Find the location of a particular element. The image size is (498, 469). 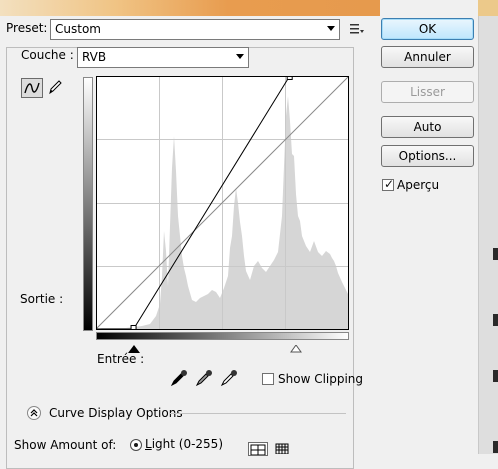

show-amount-label: Show Amount of: is located at coordinates (65, 445).